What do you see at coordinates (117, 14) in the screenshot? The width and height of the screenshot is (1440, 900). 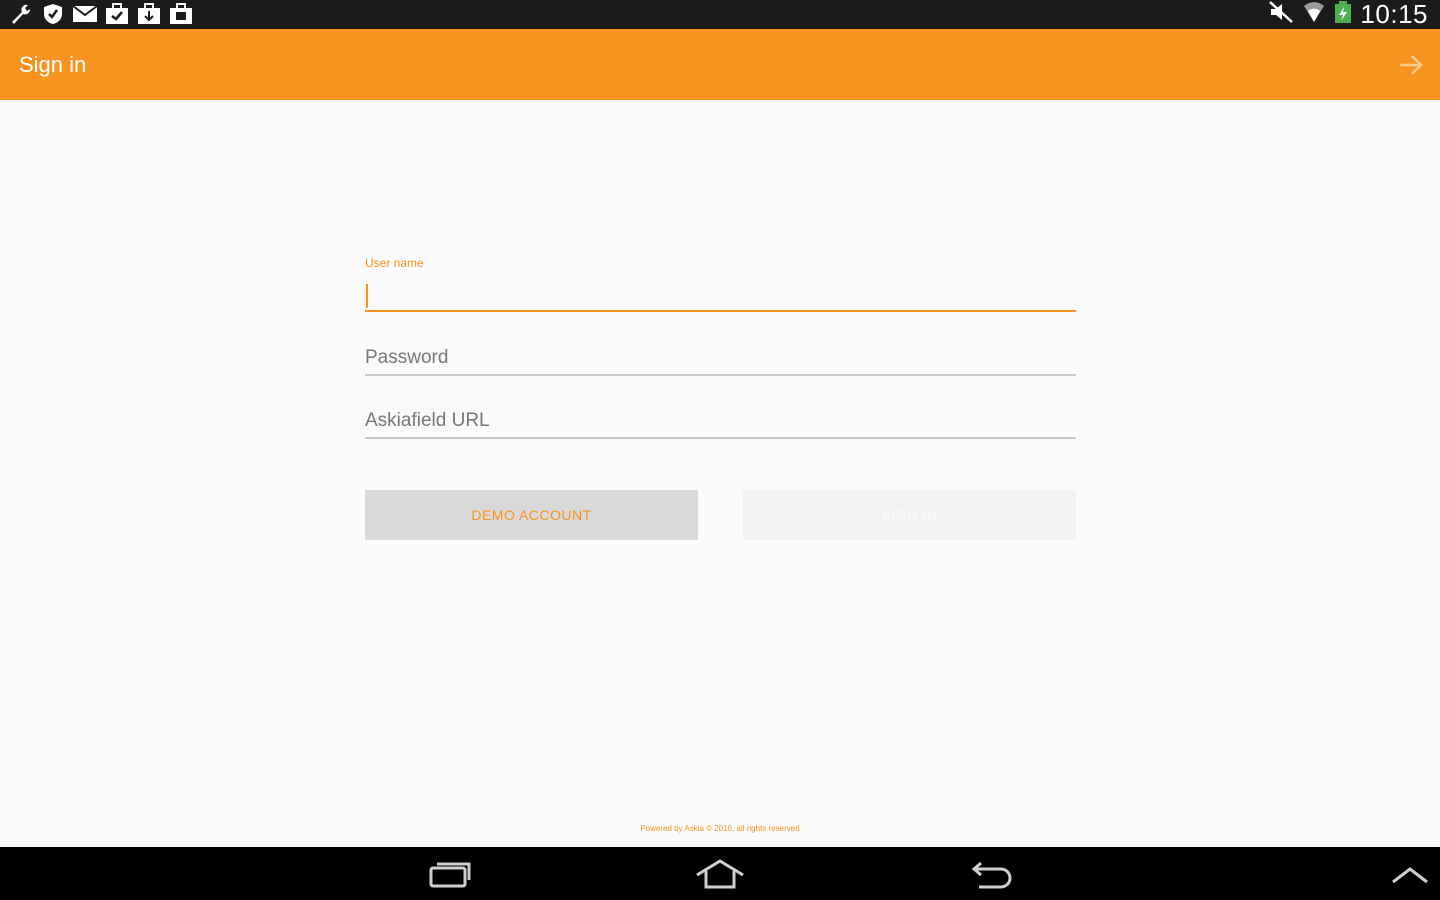 I see `briefcase-check-icon` at bounding box center [117, 14].